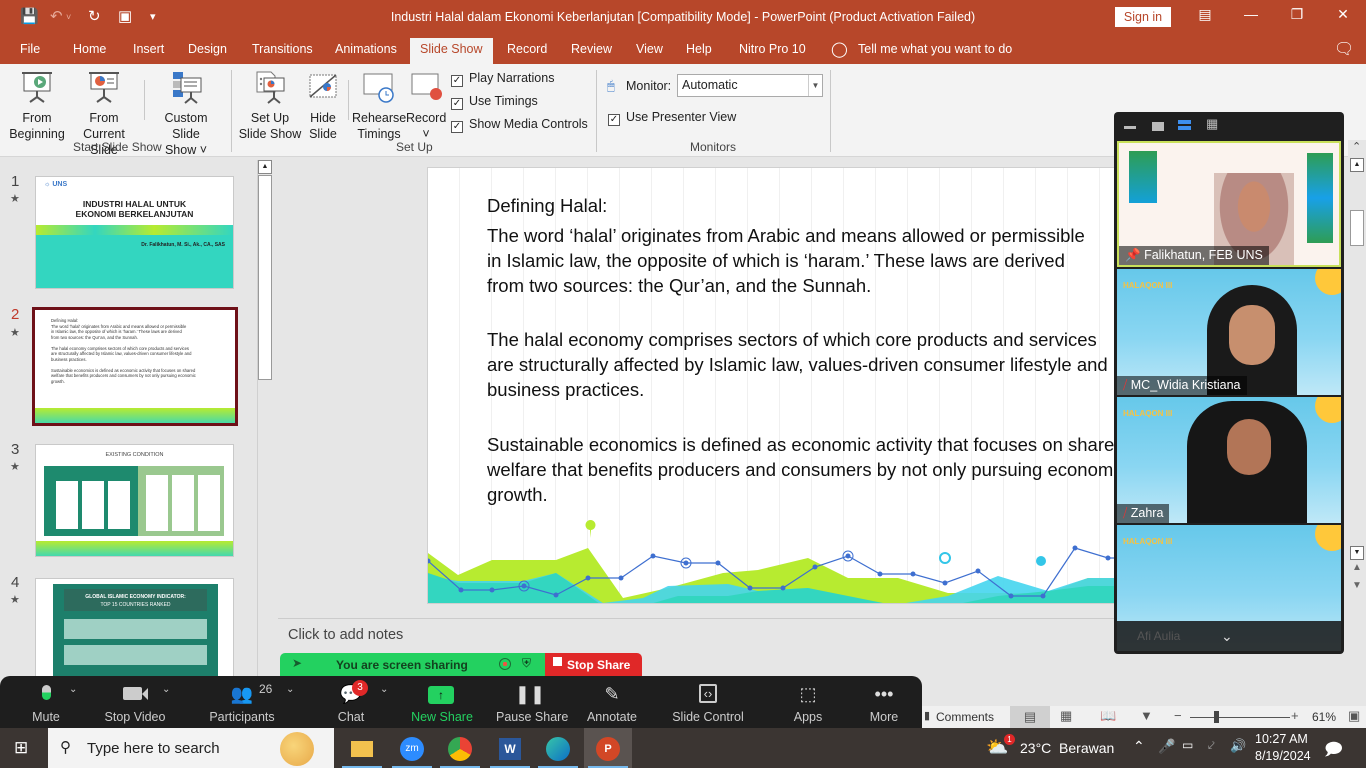 The width and height of the screenshot is (1366, 768). Describe the element at coordinates (1178, 715) in the screenshot. I see `zoom-out-button: −` at that location.